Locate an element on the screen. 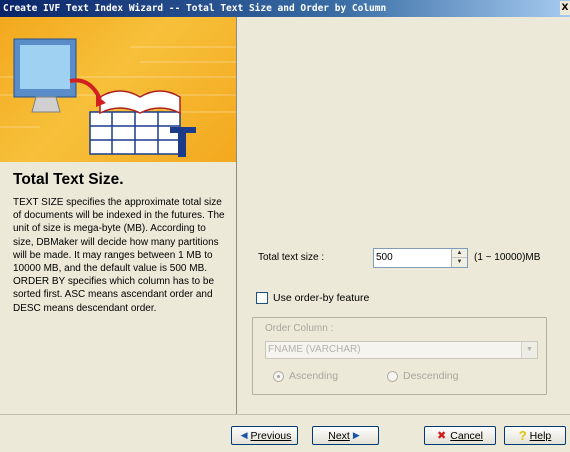 This screenshot has width=570, height=452. descending-label: Descending is located at coordinates (430, 376).